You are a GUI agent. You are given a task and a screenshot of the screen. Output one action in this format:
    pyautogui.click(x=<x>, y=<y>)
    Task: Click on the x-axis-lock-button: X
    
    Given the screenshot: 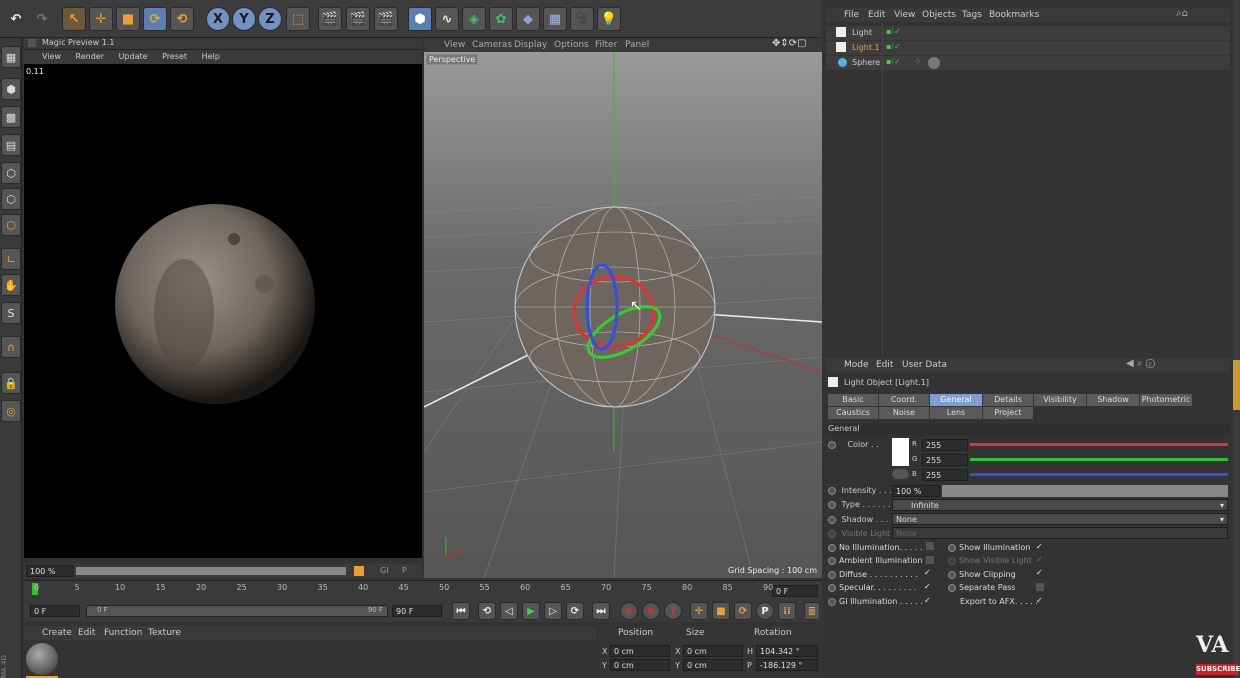 What is the action you would take?
    pyautogui.click(x=218, y=19)
    